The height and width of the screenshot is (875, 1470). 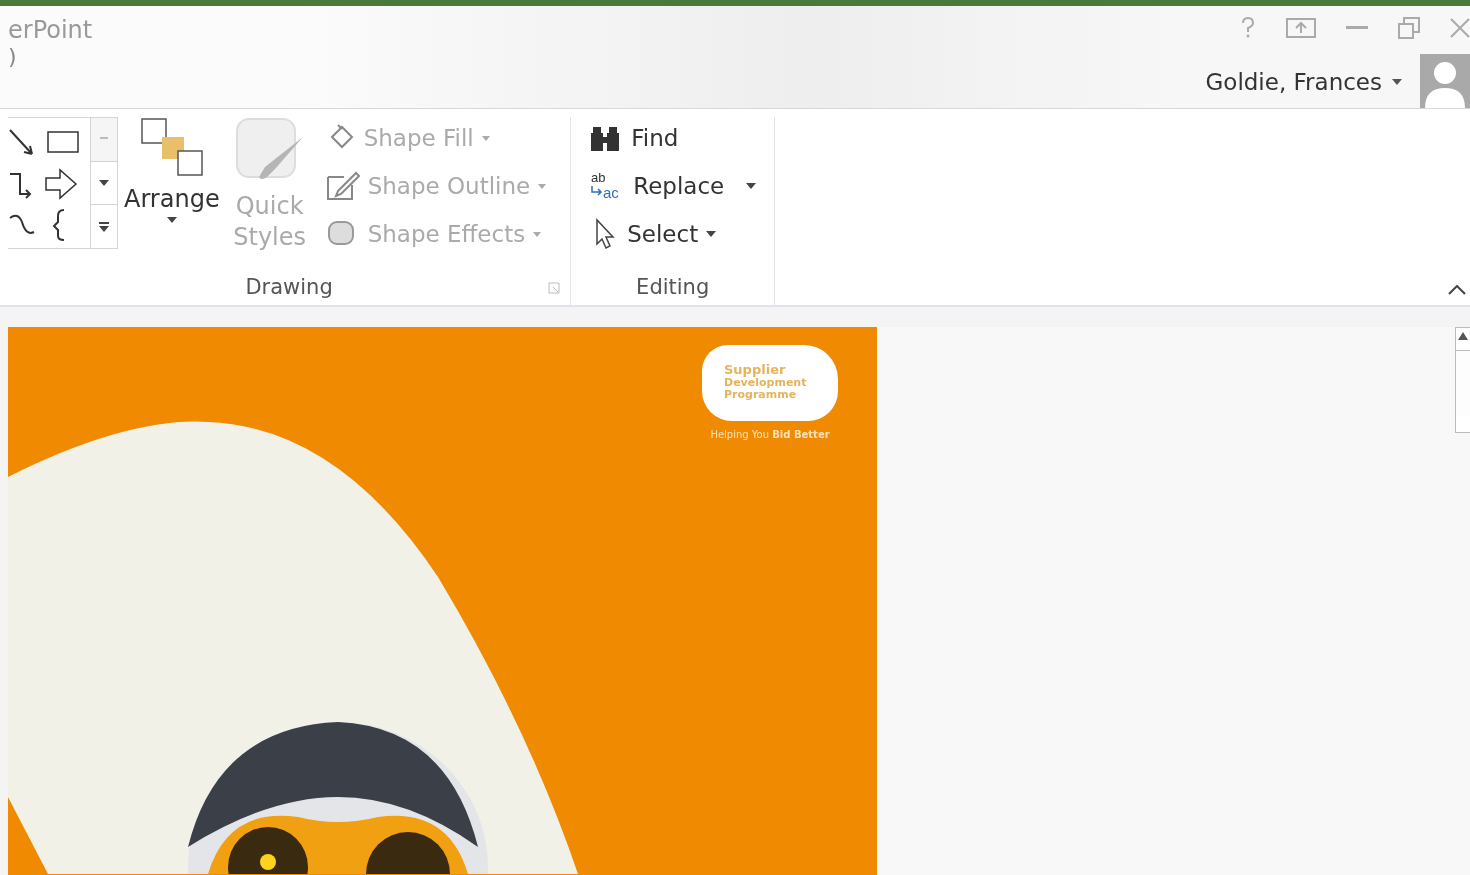 I want to click on arrange-button: Arrange, so click(x=172, y=170).